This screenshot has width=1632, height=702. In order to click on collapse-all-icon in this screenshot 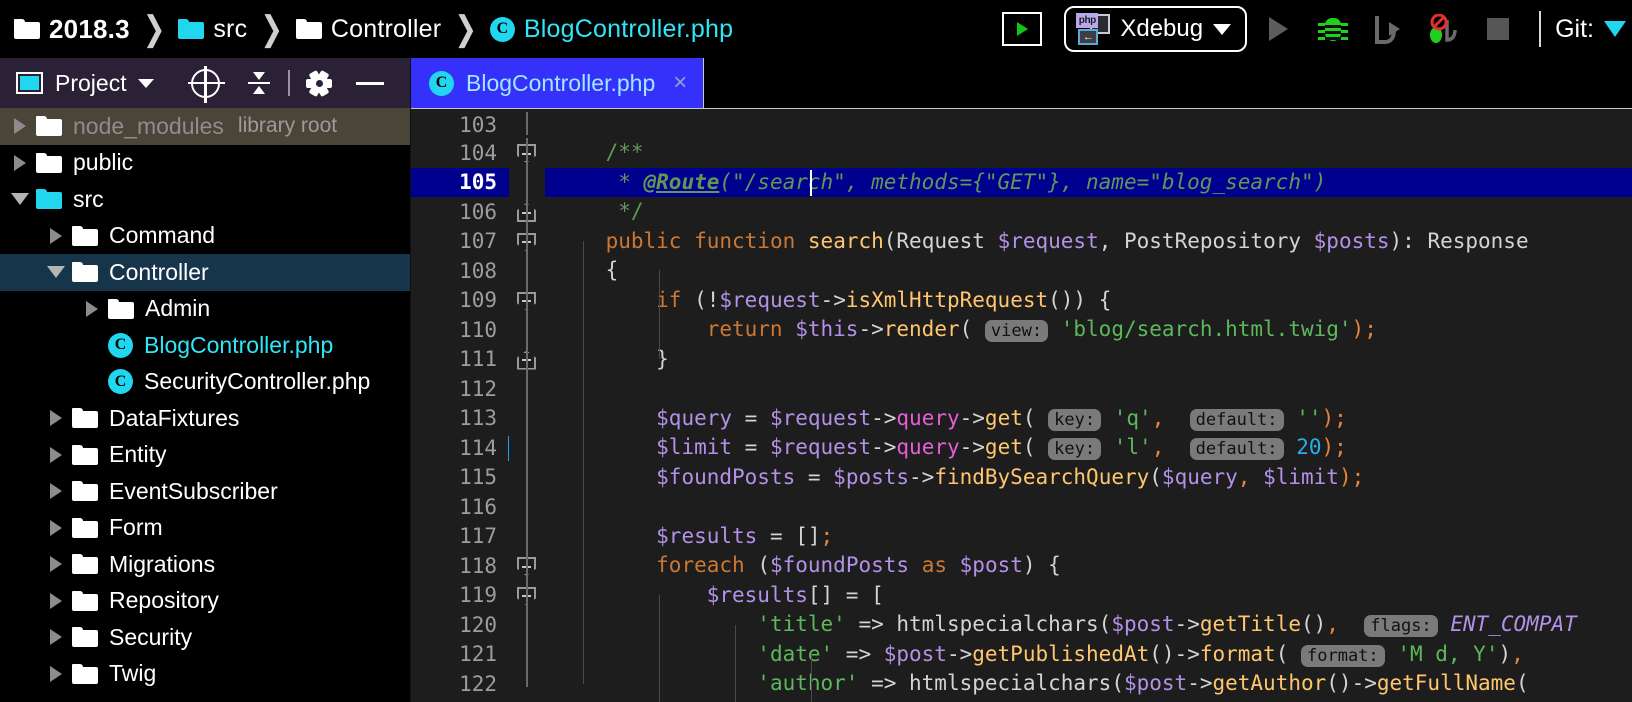, I will do `click(259, 83)`.